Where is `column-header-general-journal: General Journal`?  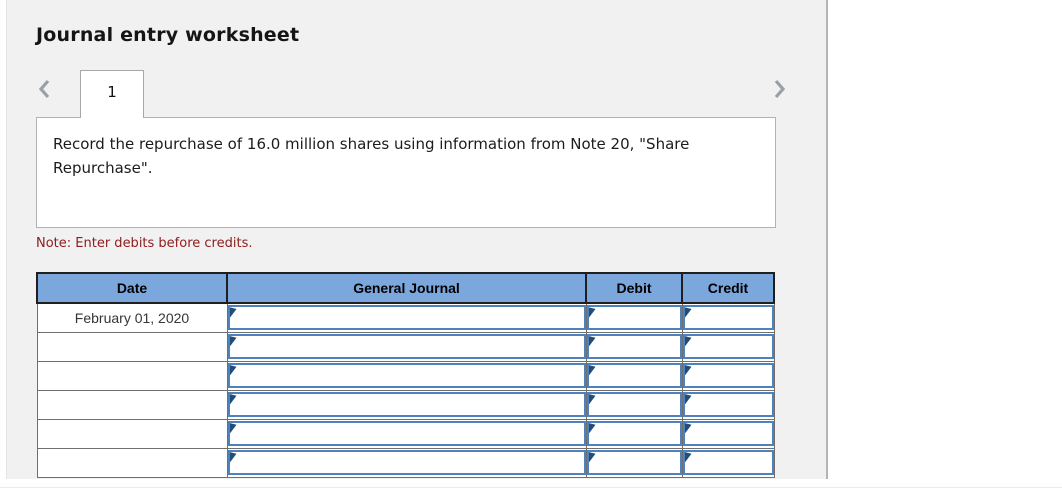
column-header-general-journal: General Journal is located at coordinates (406, 288).